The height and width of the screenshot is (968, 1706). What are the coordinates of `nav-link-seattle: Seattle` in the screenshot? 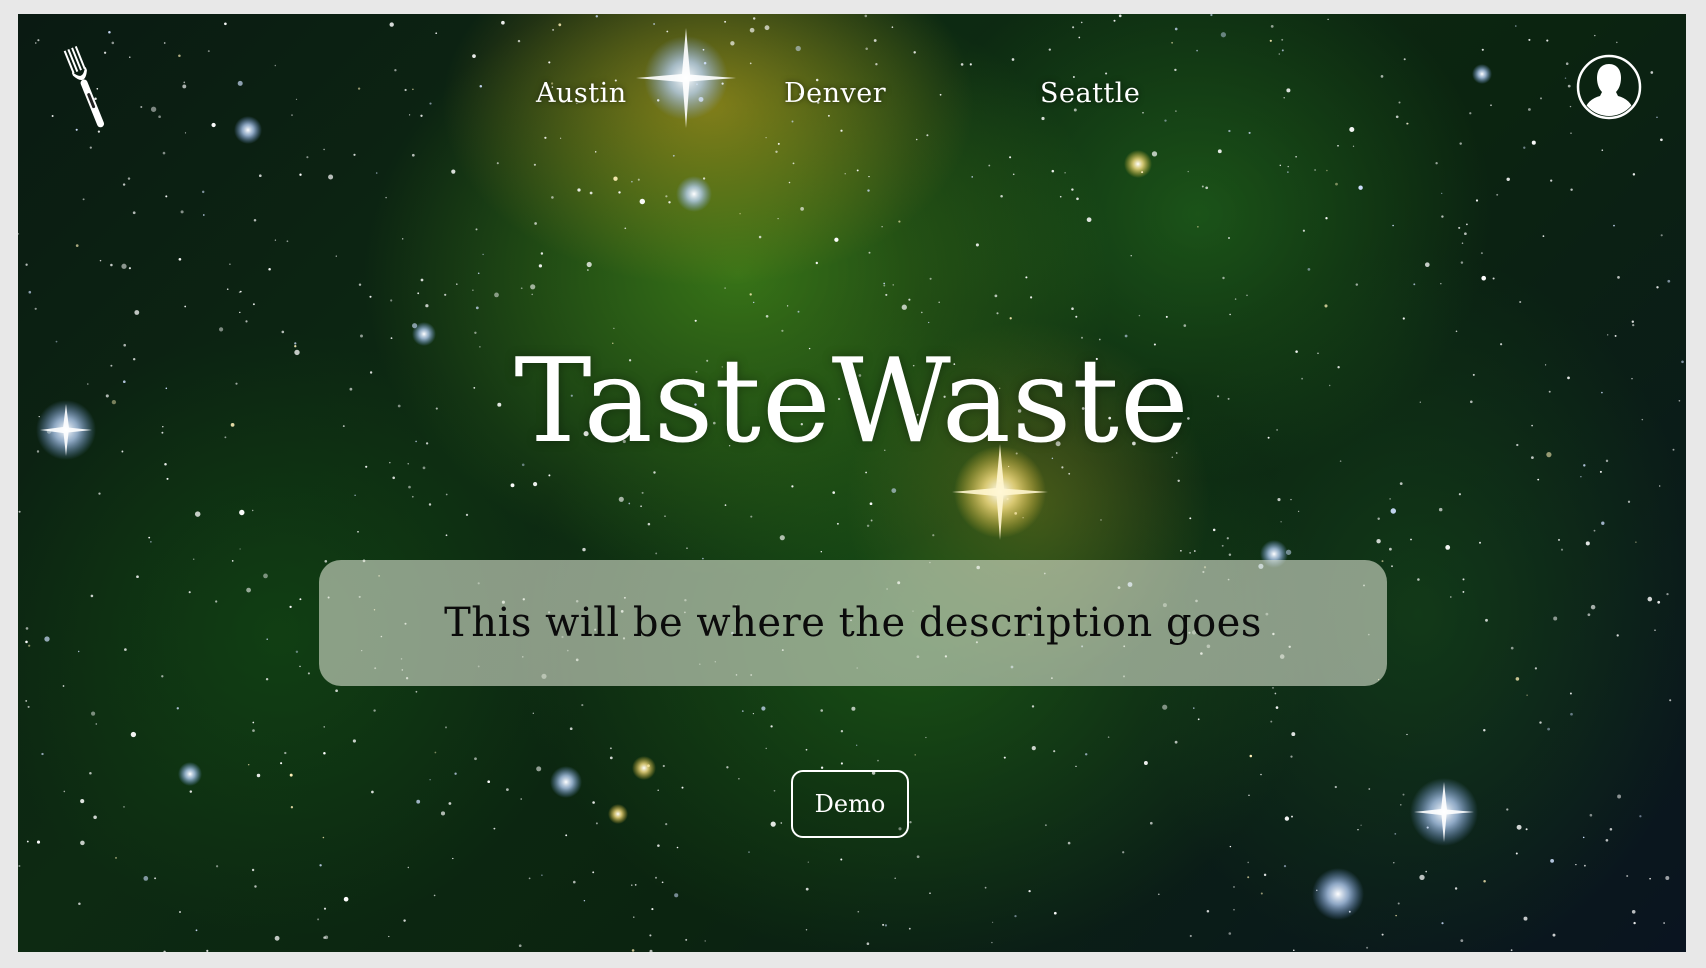 It's located at (1090, 93).